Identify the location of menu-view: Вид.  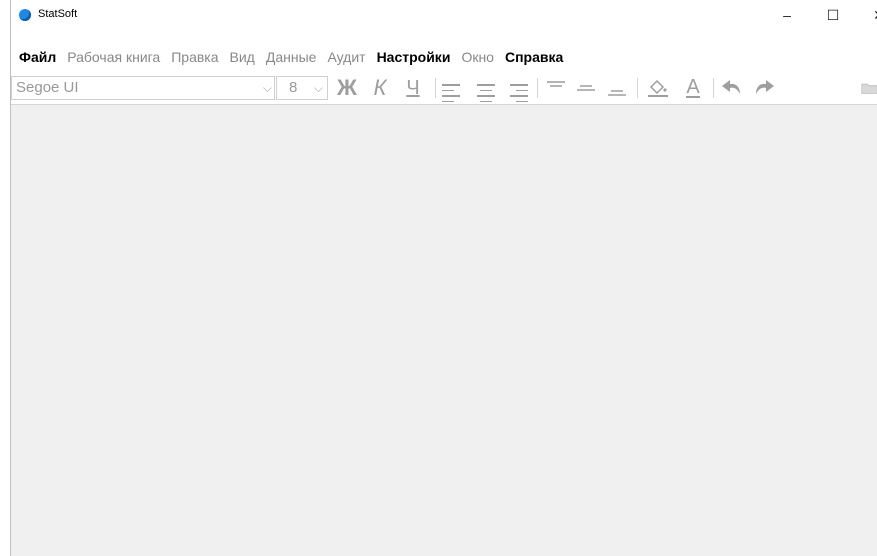
(242, 57).